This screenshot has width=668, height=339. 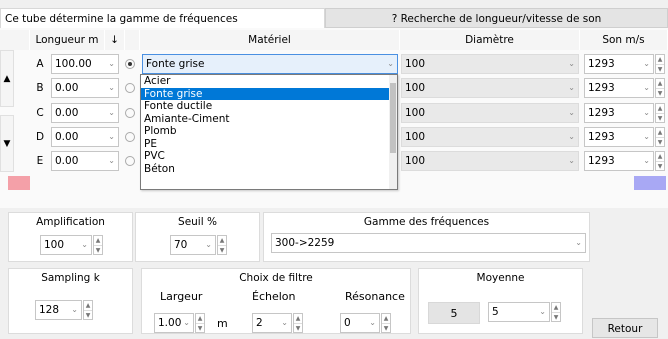 What do you see at coordinates (426, 222) in the screenshot?
I see `gamme-label: Gamme des fréquences` at bounding box center [426, 222].